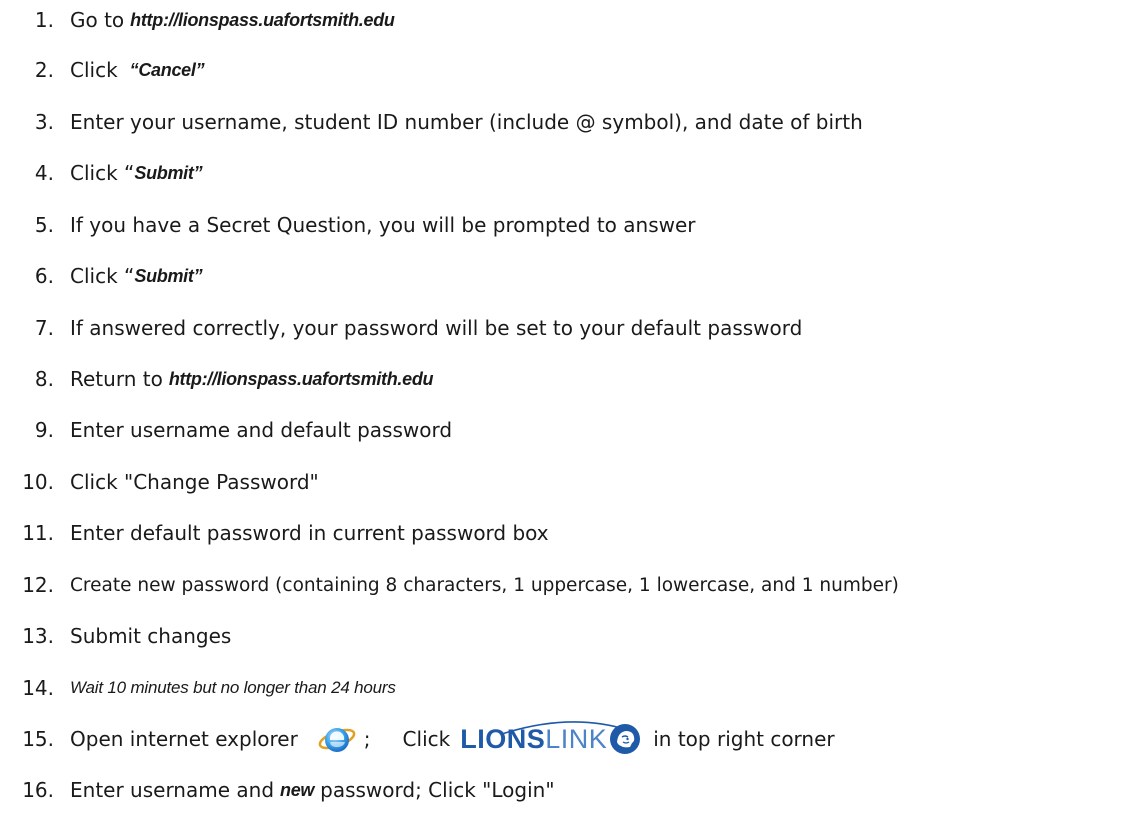 The height and width of the screenshot is (835, 1139). Describe the element at coordinates (38, 585) in the screenshot. I see `step-number: 12.` at that location.